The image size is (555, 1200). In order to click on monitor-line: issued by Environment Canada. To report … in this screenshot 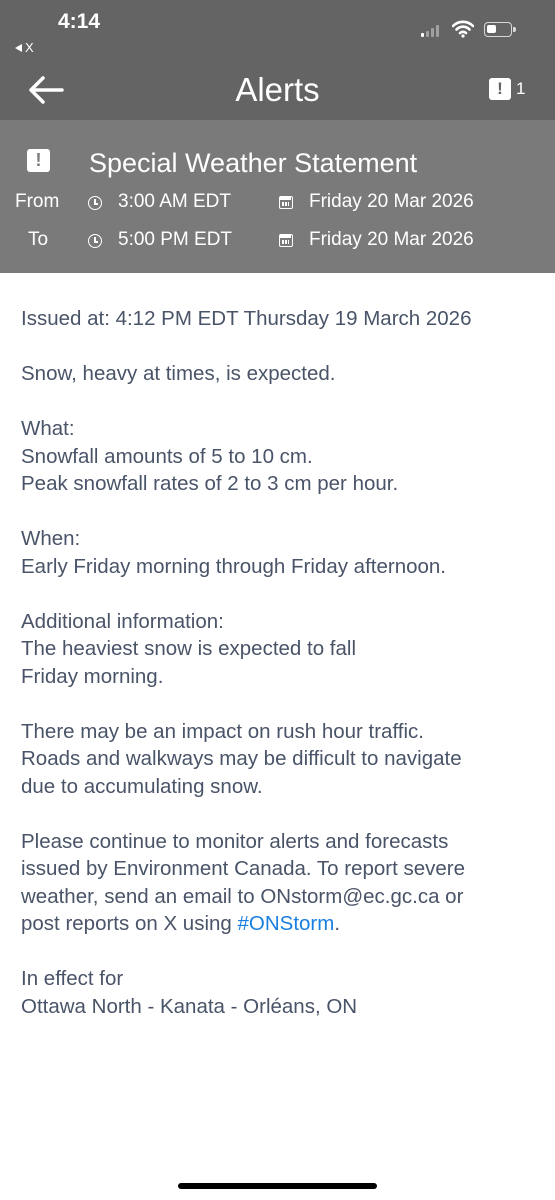, I will do `click(243, 868)`.